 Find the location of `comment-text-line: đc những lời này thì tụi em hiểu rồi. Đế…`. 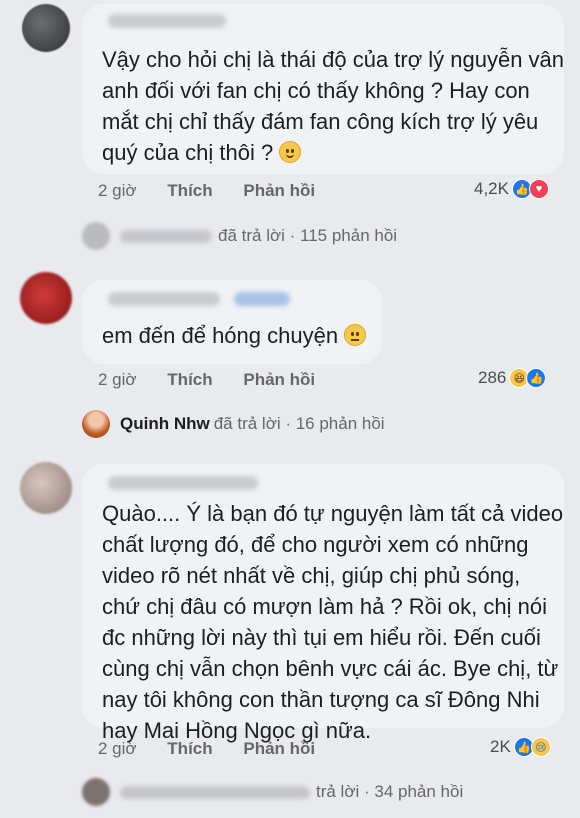

comment-text-line: đc những lời này thì tụi em hiểu rồi. Đế… is located at coordinates (321, 637).